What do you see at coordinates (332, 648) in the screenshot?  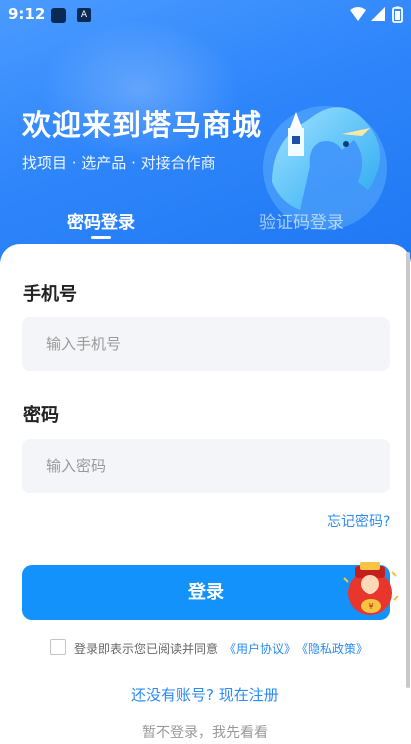 I see `privacy-policy-link: 《隐私政策》` at bounding box center [332, 648].